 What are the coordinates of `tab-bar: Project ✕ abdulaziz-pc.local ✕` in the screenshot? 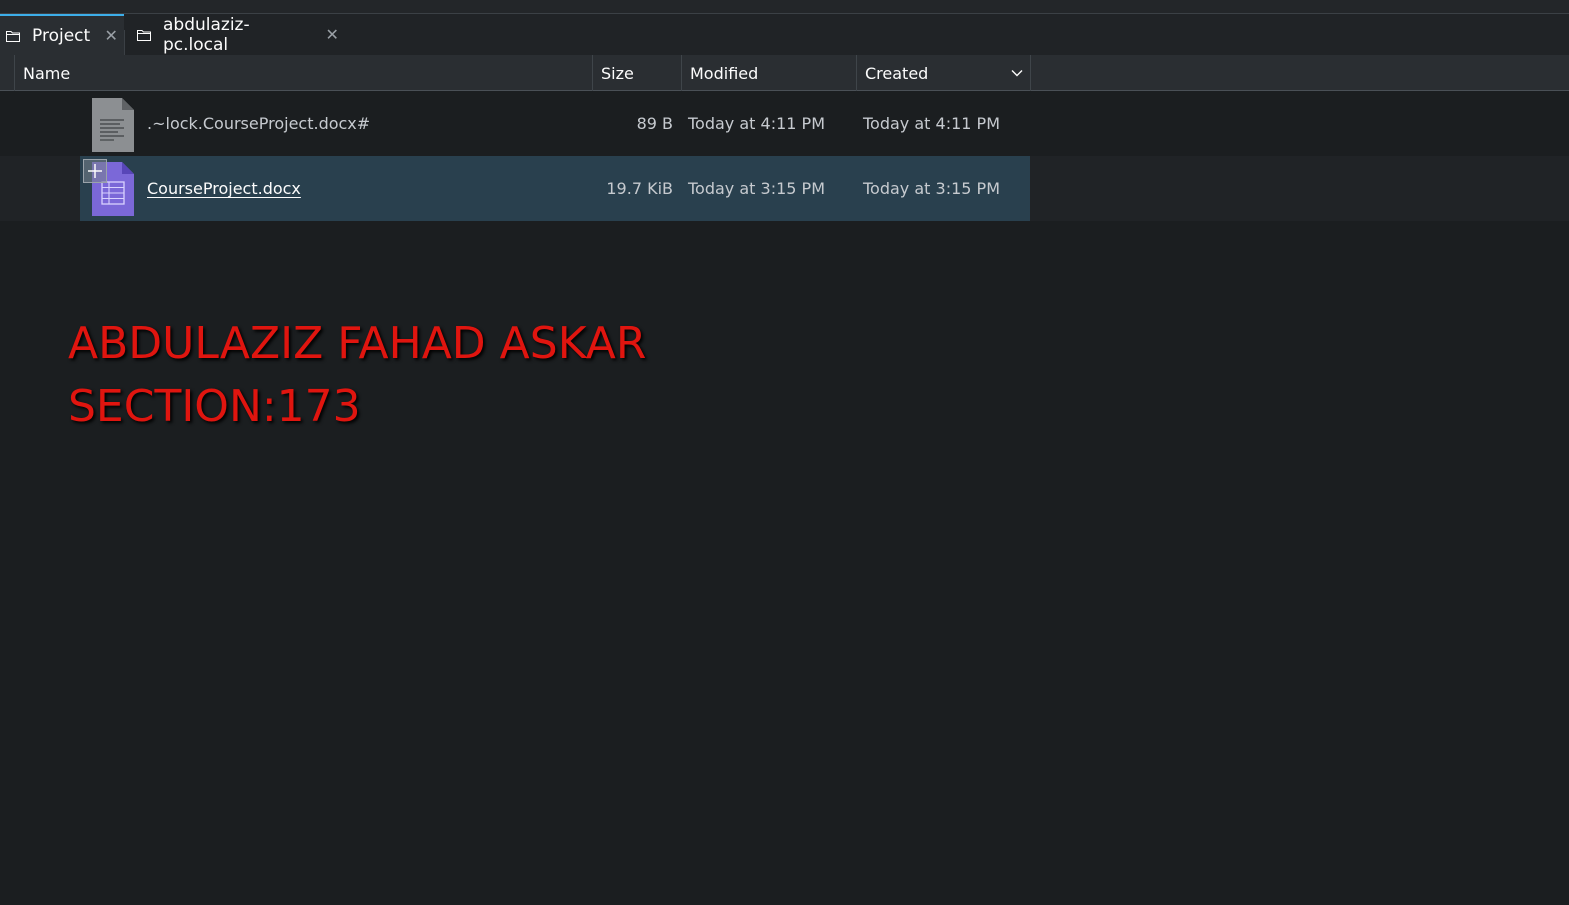 It's located at (784, 40).